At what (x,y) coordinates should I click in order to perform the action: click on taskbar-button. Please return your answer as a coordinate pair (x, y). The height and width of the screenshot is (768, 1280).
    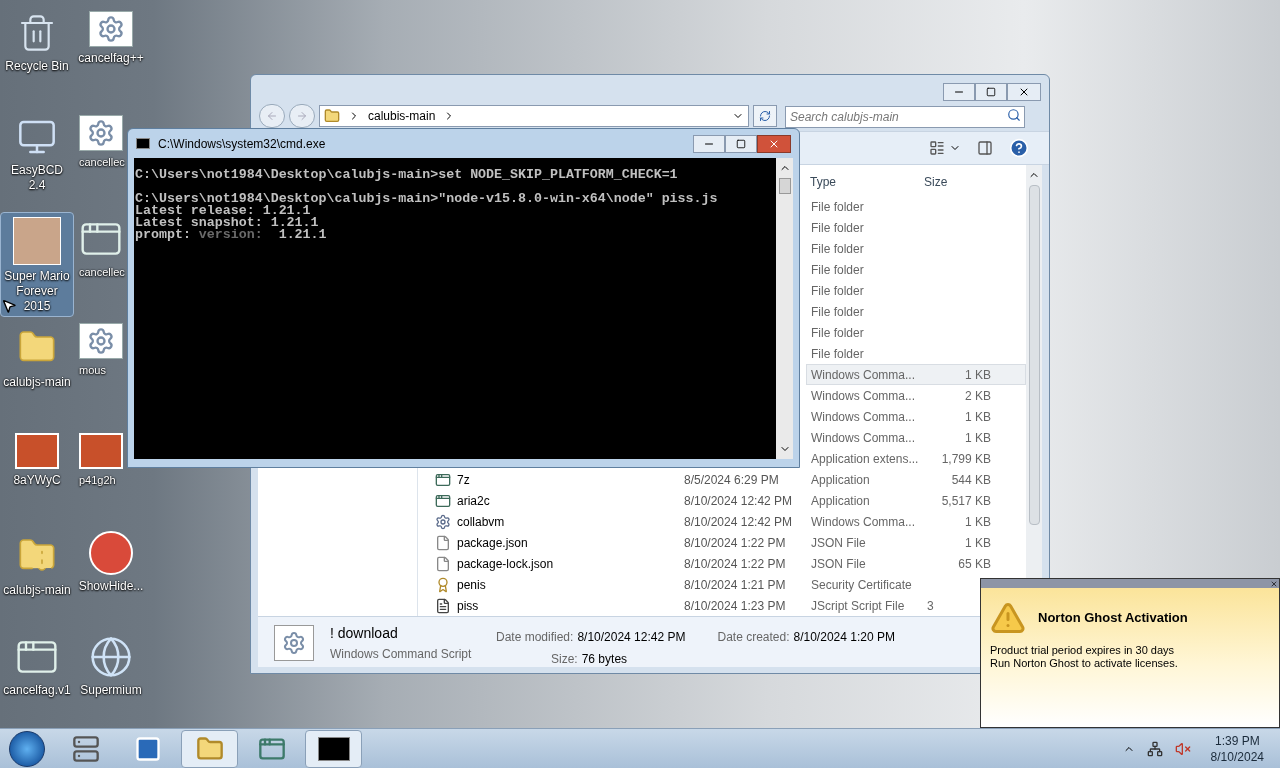
    Looking at the image, I should click on (333, 748).